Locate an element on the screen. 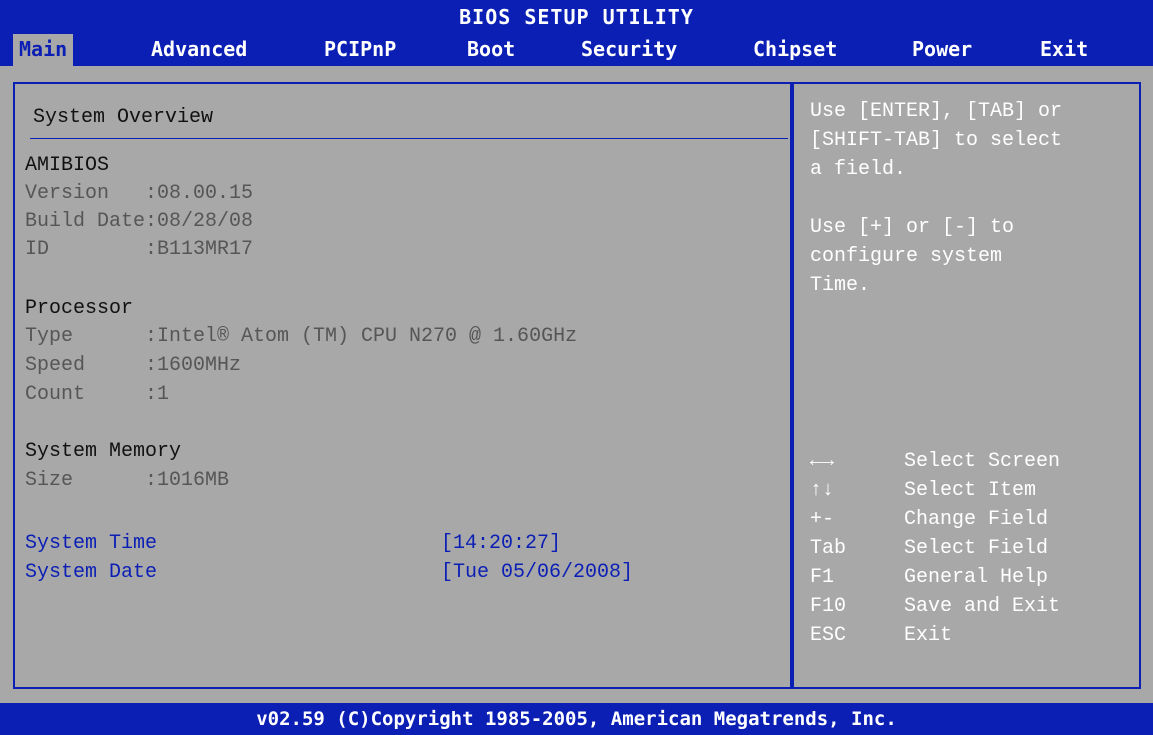  cpu-count-value: :1 is located at coordinates (157, 394).